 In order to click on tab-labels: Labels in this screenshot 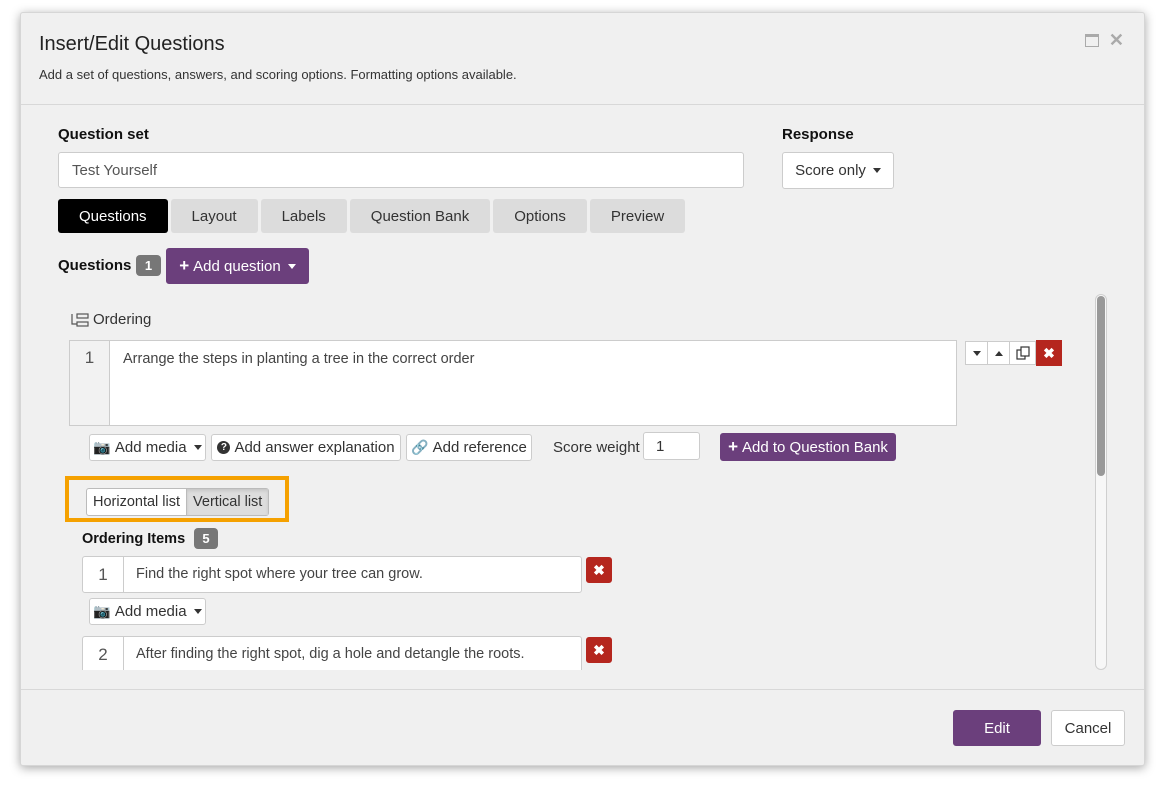, I will do `click(303, 216)`.